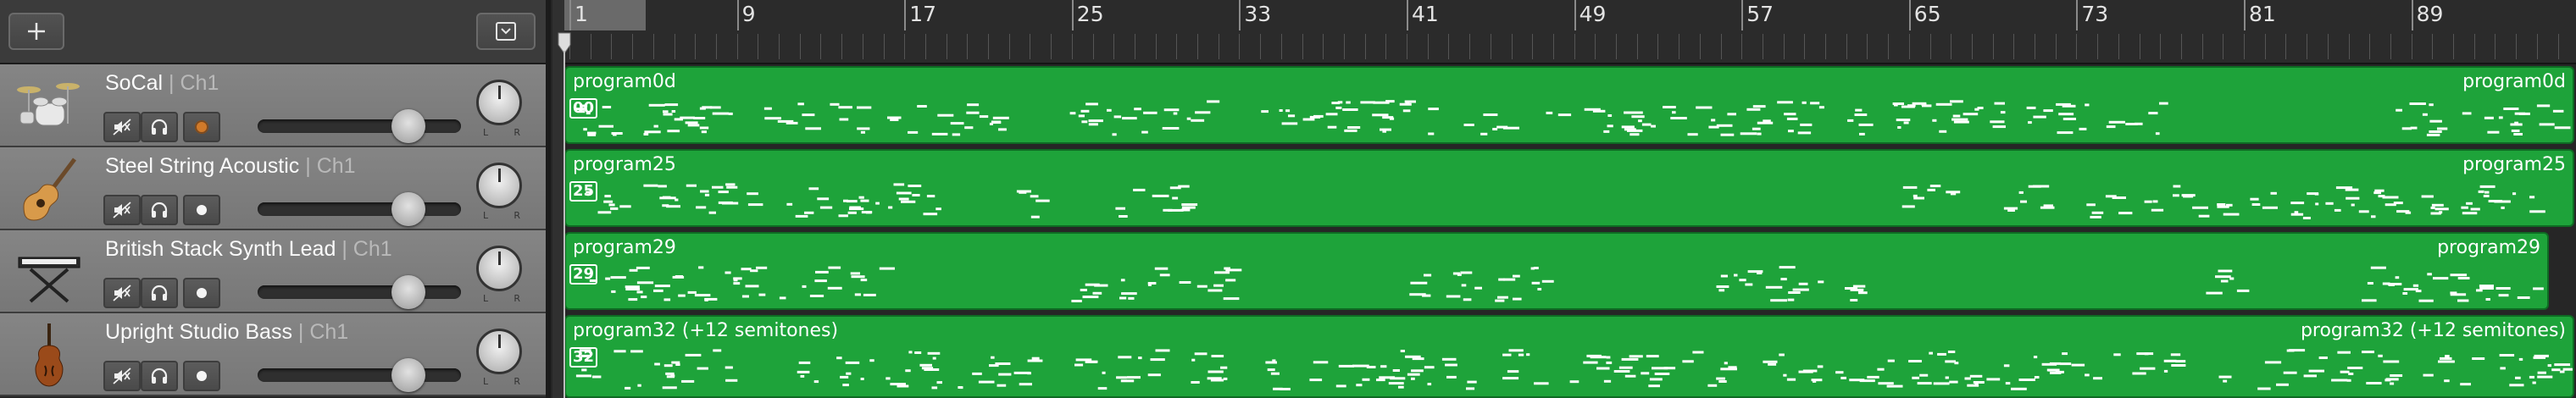  What do you see at coordinates (248, 249) in the screenshot?
I see `track-name: British Stack Synth Lead | Ch1` at bounding box center [248, 249].